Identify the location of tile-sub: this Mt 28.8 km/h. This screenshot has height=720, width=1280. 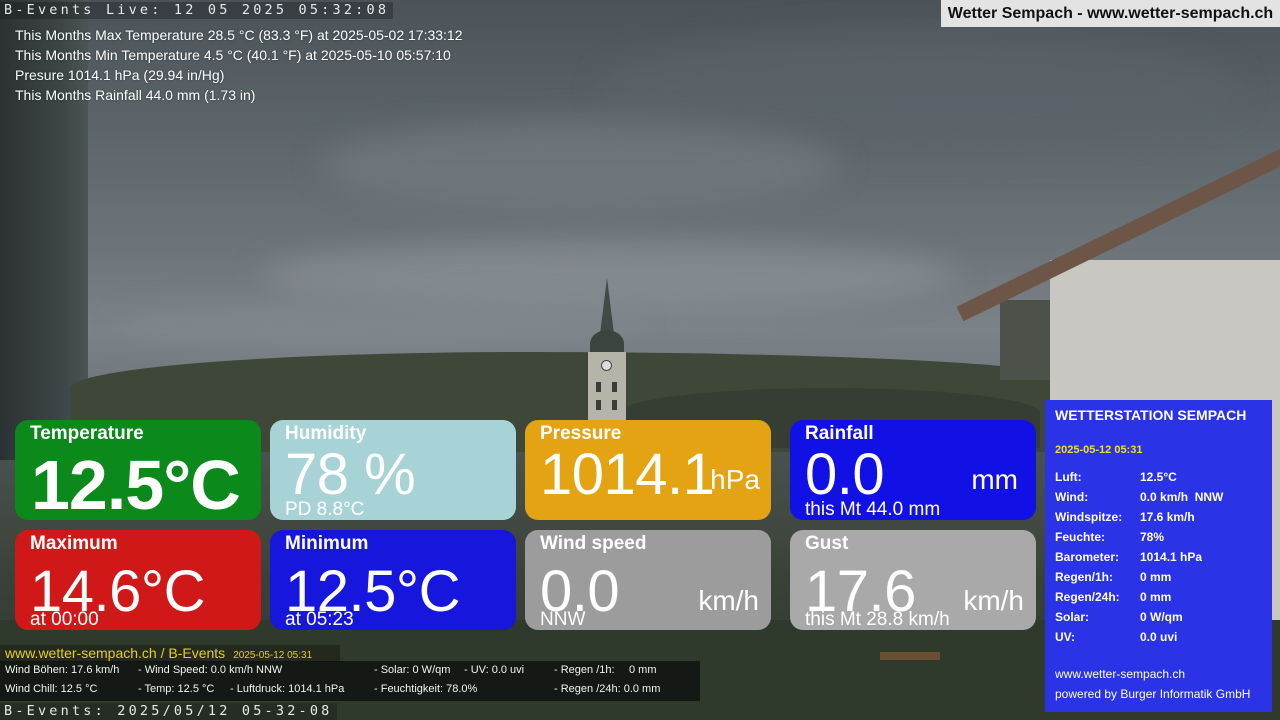
(877, 619).